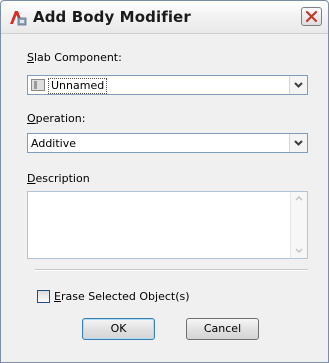 This screenshot has width=329, height=363. What do you see at coordinates (171, 270) in the screenshot?
I see `separator` at bounding box center [171, 270].